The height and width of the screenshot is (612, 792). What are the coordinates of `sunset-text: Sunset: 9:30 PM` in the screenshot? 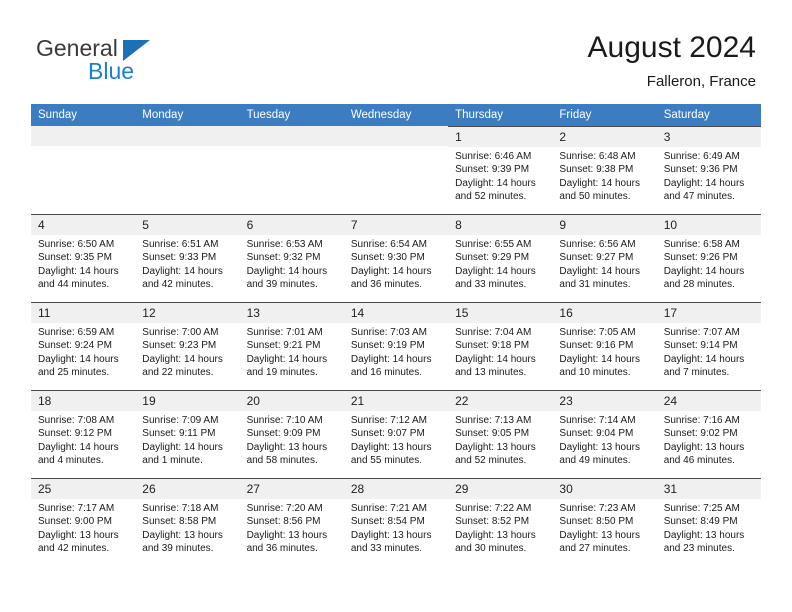 It's located at (387, 258).